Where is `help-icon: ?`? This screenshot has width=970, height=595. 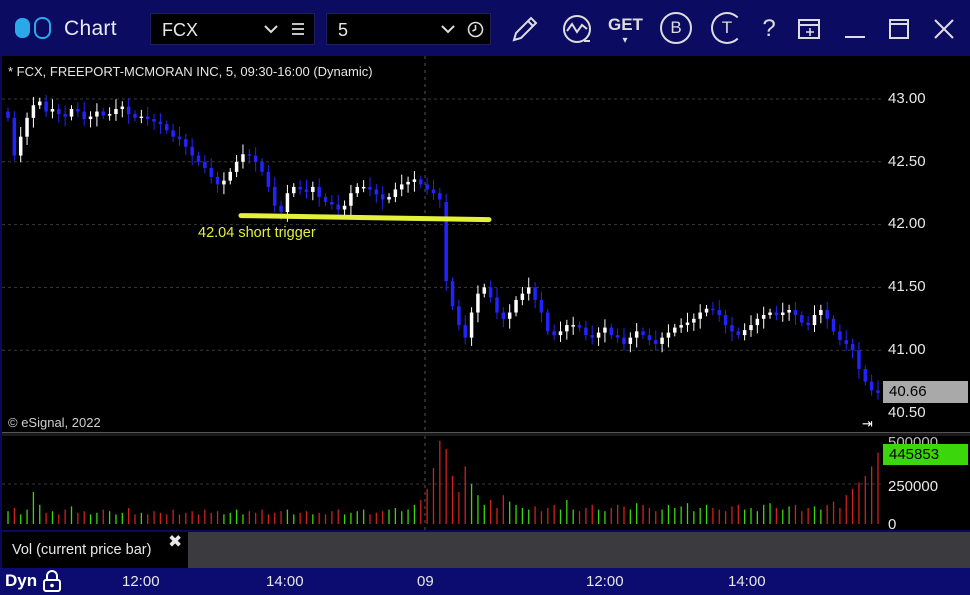 help-icon: ? is located at coordinates (769, 29).